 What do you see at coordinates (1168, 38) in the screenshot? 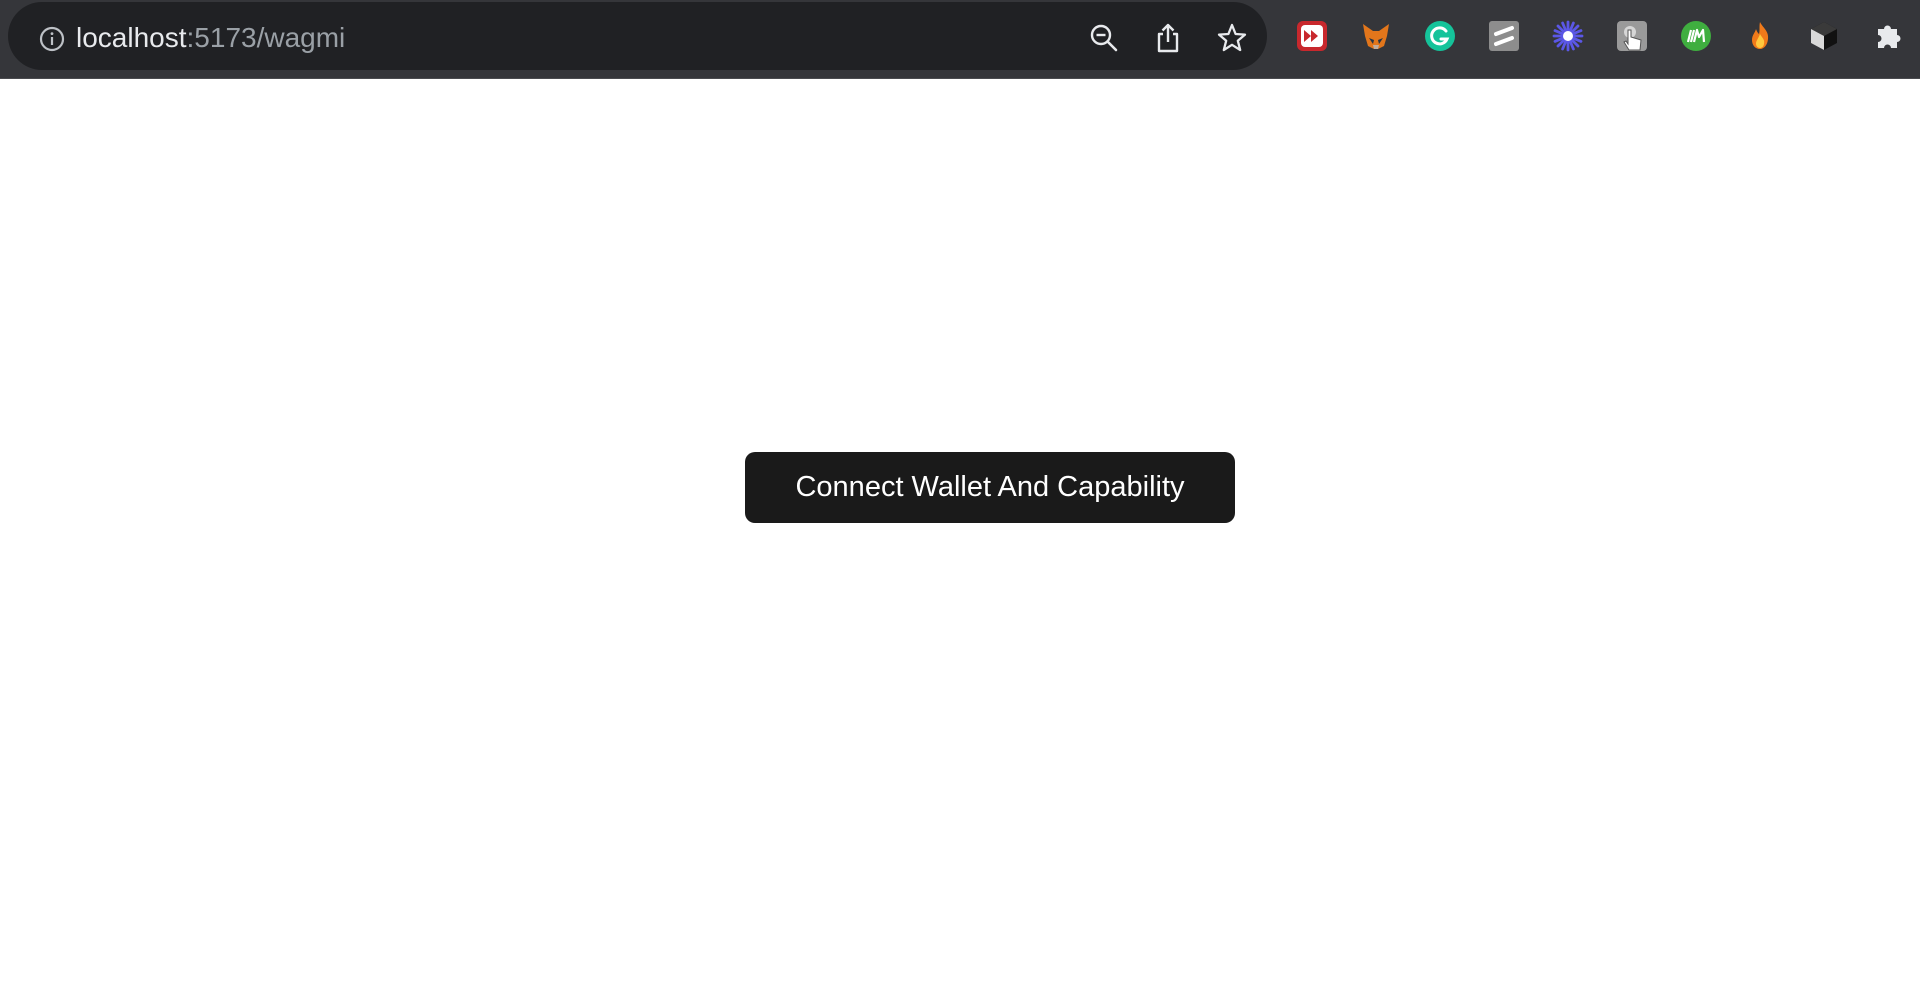
I see `share-icon` at bounding box center [1168, 38].